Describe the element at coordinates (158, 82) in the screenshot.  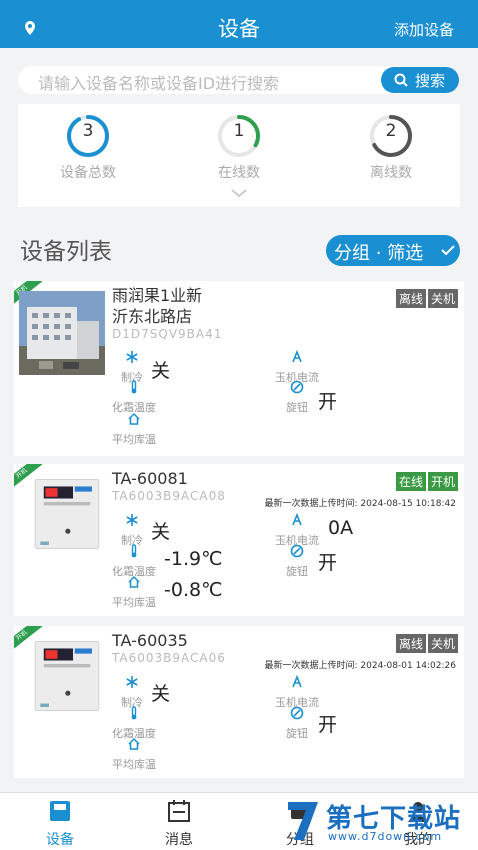
I see `search-input: 请输入设备名称或设备ID进行搜索` at that location.